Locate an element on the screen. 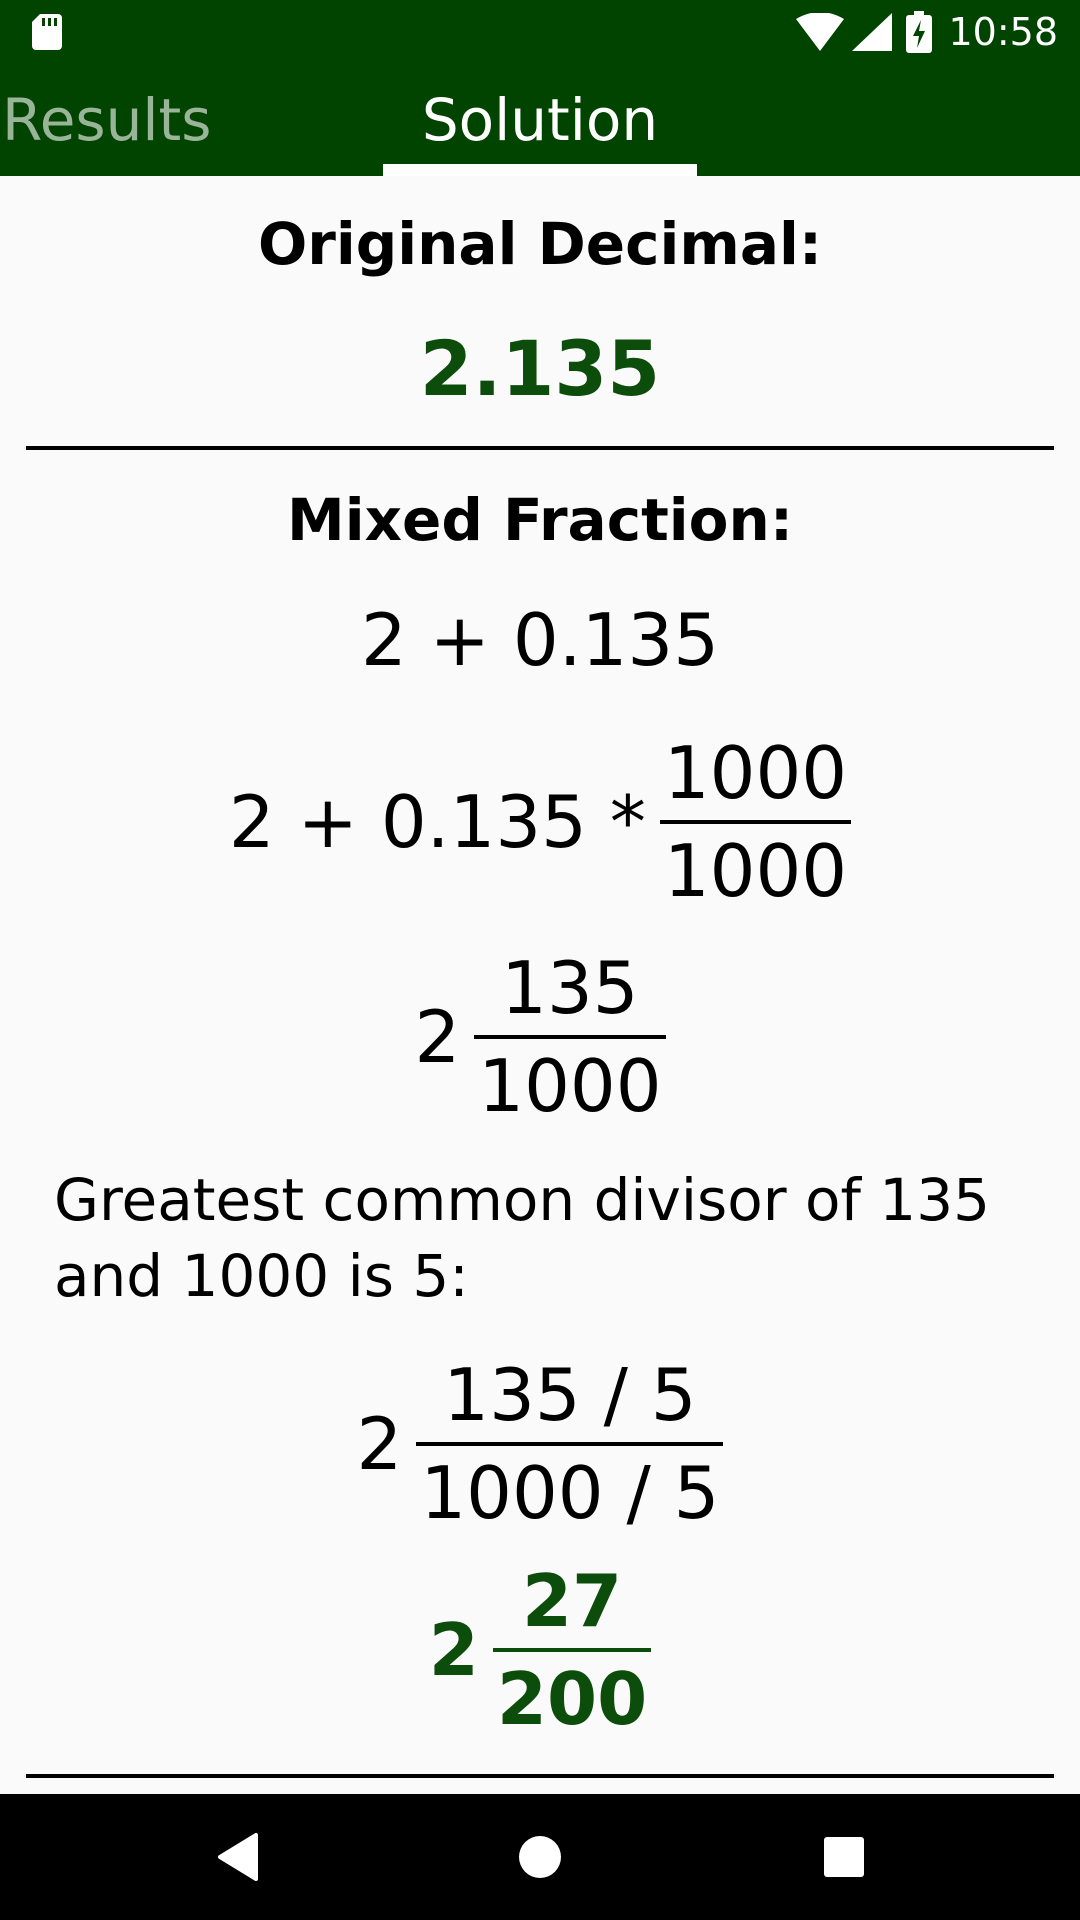 The height and width of the screenshot is (1920, 1080). step-multiply-fraction: 2 + 0.135 * 1000 1000 is located at coordinates (540, 822).